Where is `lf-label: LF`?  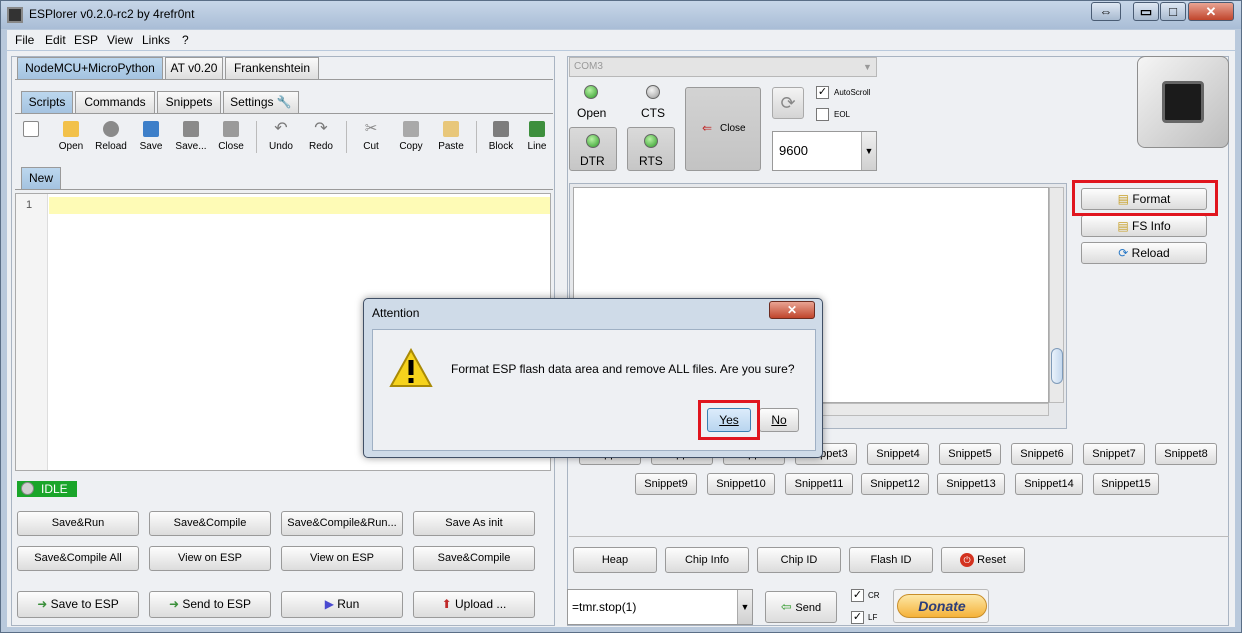
lf-label: LF is located at coordinates (873, 617).